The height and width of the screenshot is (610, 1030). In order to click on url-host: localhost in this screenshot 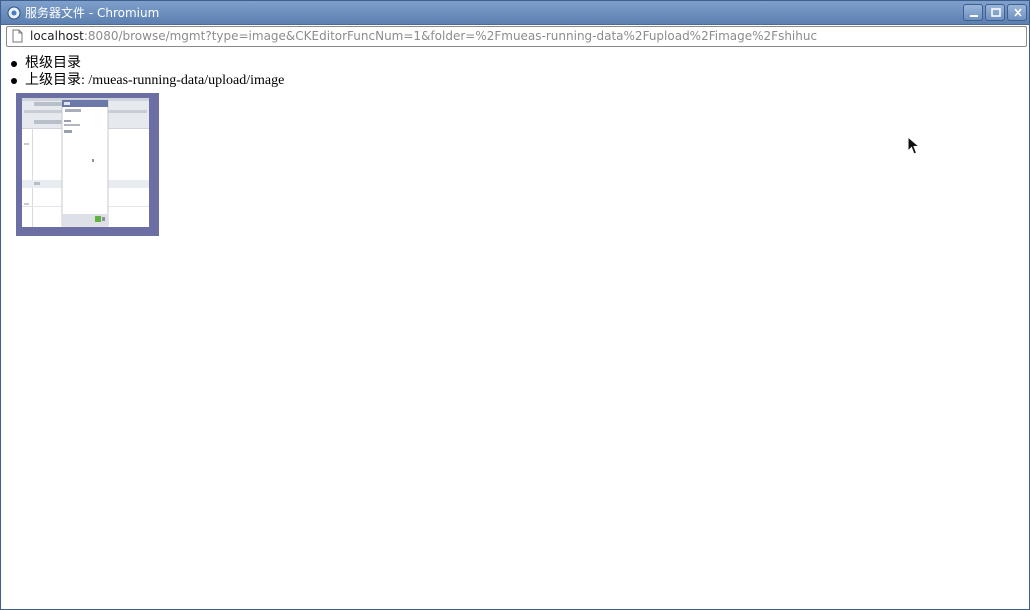, I will do `click(57, 36)`.